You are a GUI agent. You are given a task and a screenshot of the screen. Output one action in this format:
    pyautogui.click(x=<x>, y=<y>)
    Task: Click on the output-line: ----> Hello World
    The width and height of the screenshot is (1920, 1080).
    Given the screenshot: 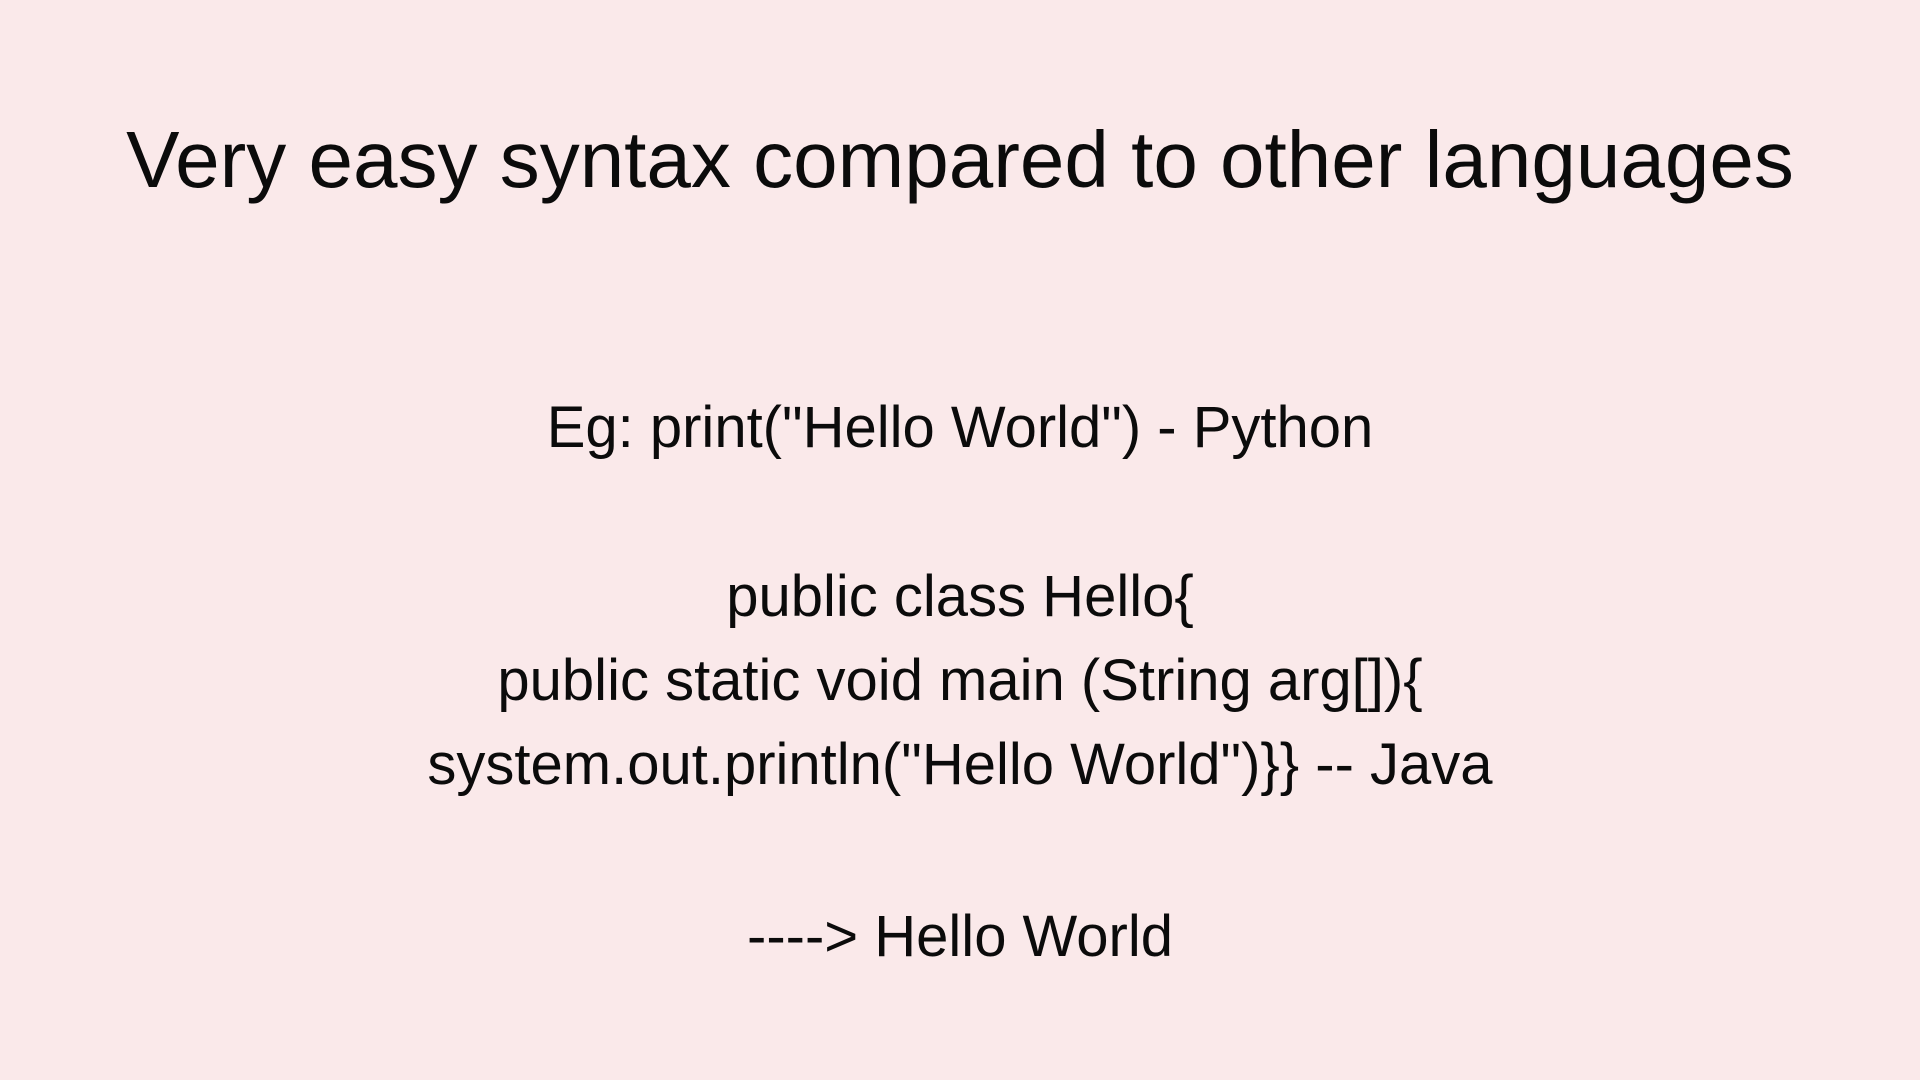 What is the action you would take?
    pyautogui.click(x=960, y=936)
    